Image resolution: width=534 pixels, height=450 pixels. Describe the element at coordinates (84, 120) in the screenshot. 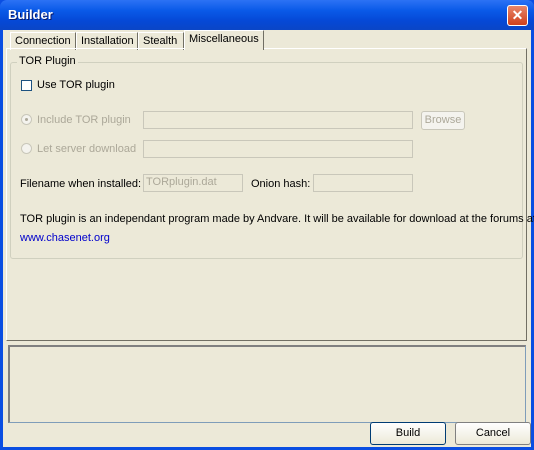

I see `include-tor-label: Include TOR plugin` at that location.